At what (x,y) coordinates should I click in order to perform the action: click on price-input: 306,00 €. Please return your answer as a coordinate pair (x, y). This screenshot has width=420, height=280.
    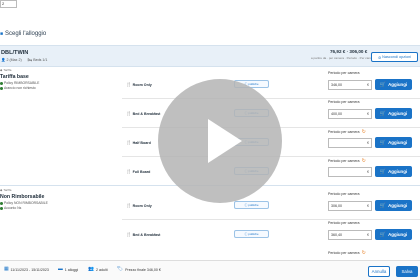
    Looking at the image, I should click on (350, 206).